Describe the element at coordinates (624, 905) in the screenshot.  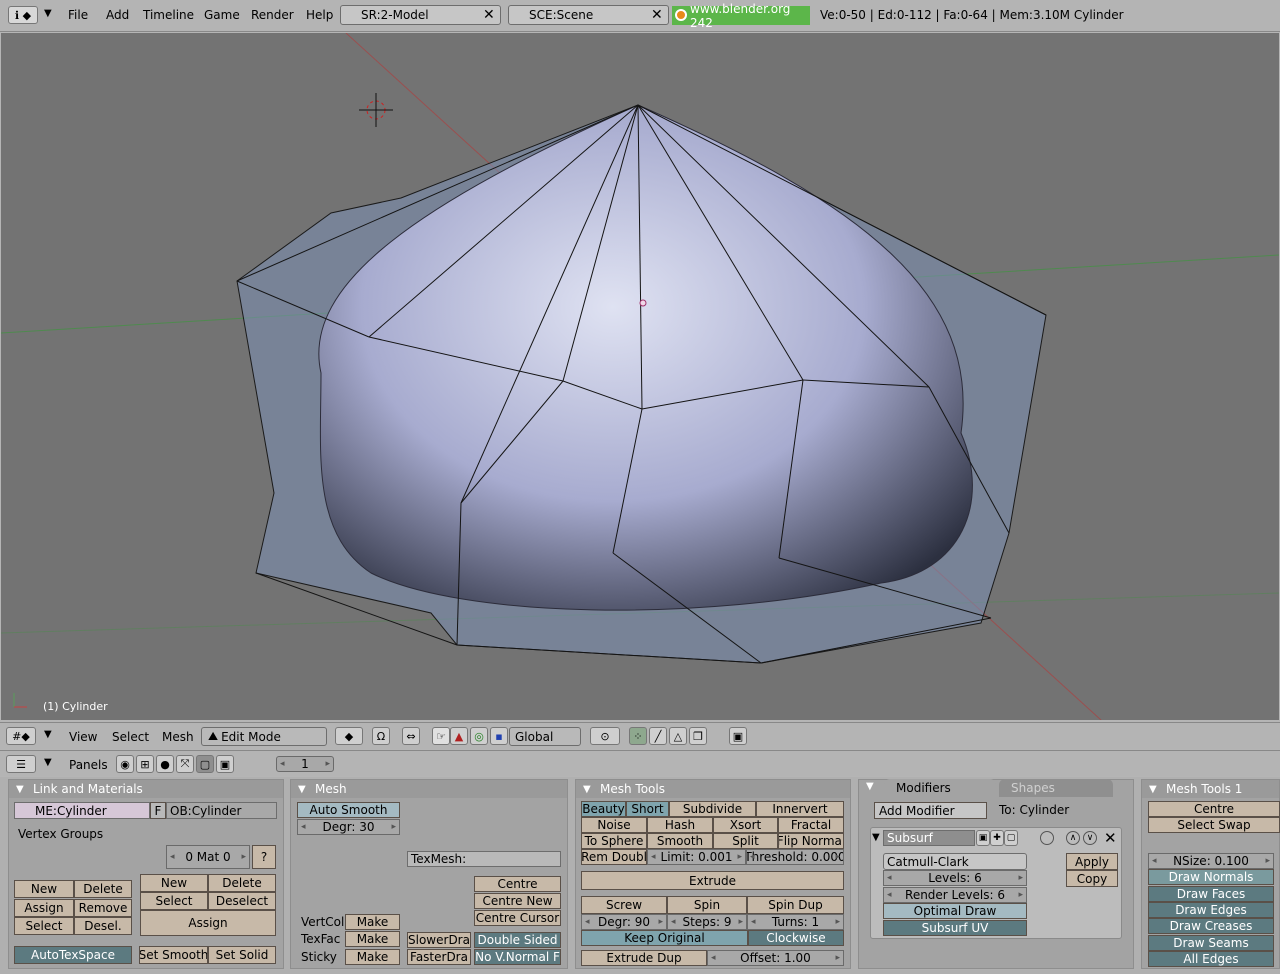
I see `screw-button: Screw` at that location.